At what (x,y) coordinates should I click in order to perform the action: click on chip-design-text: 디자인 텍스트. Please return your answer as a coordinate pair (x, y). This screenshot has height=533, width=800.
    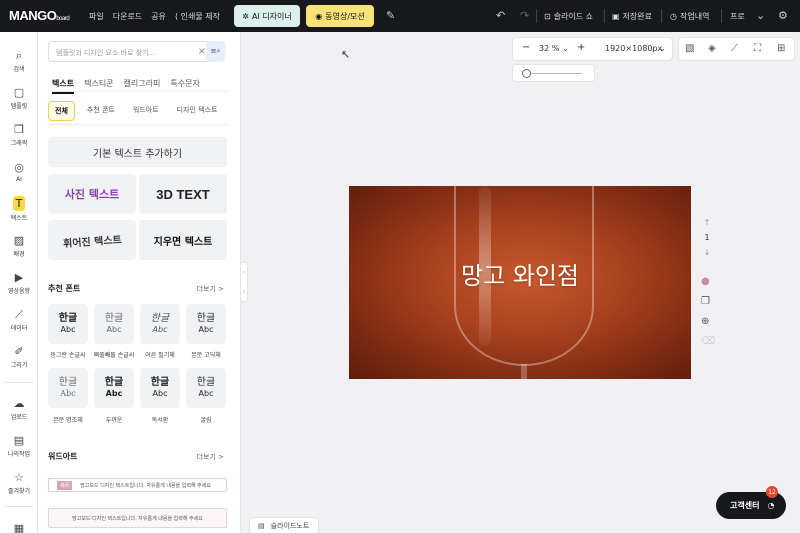
    Looking at the image, I should click on (197, 111).